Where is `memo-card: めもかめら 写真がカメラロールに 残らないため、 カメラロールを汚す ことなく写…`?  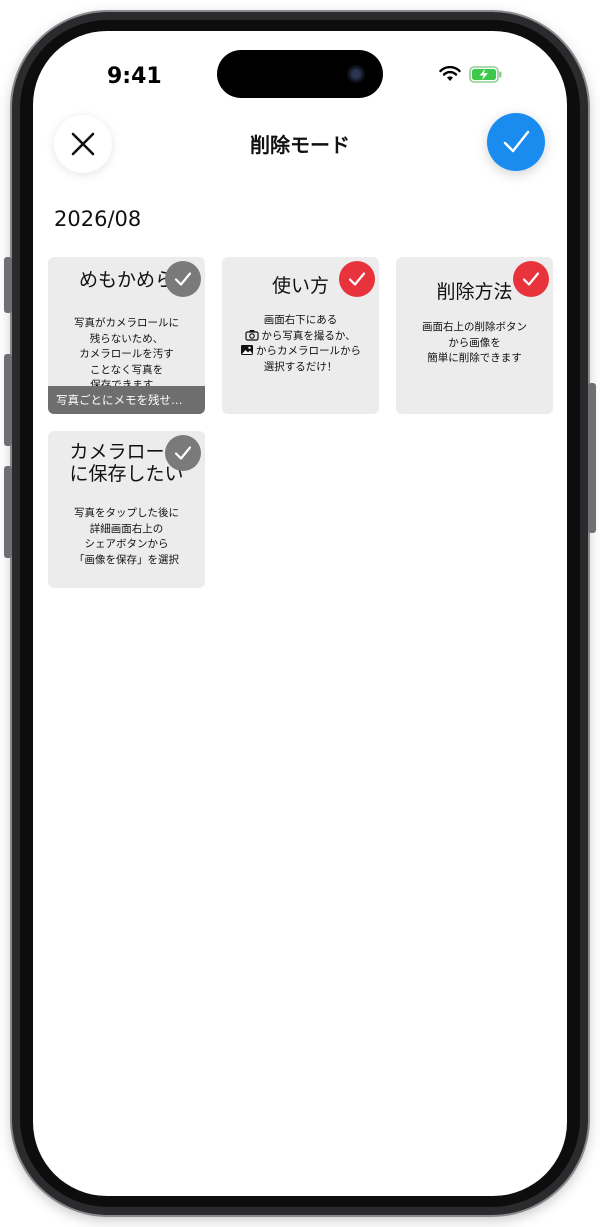 memo-card: めもかめら 写真がカメラロールに 残らないため、 カメラロールを汚す ことなく写… is located at coordinates (126, 335).